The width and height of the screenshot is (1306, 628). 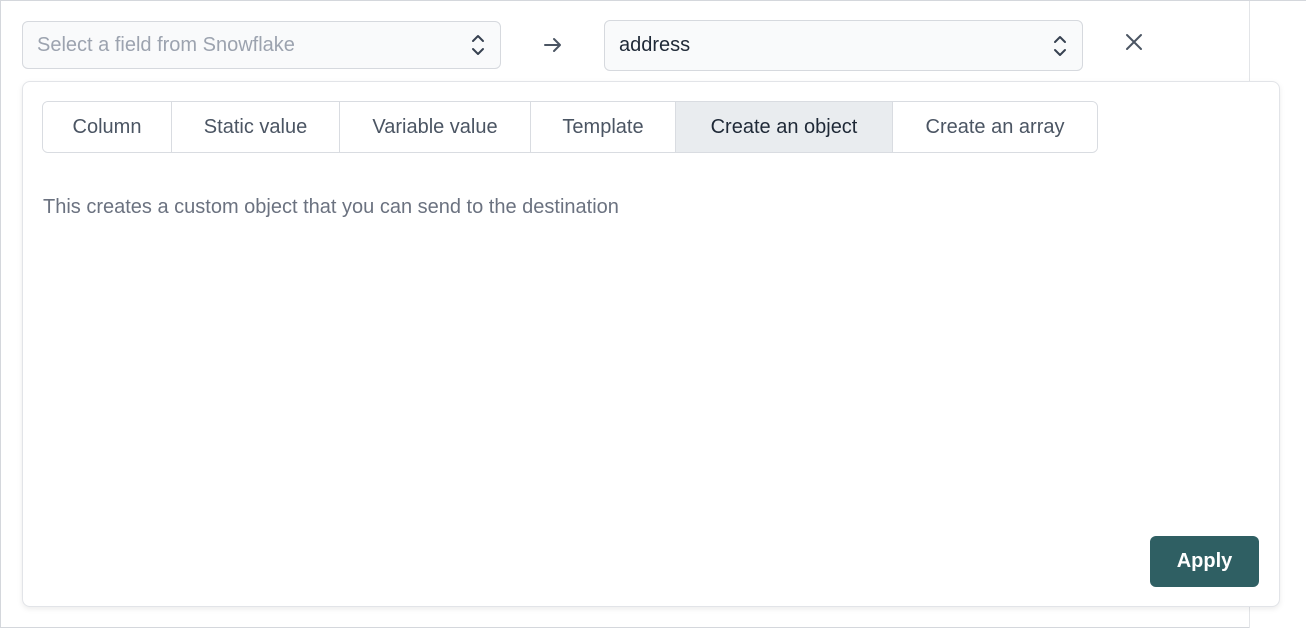 What do you see at coordinates (435, 127) in the screenshot?
I see `tab-variable-value: Variable value` at bounding box center [435, 127].